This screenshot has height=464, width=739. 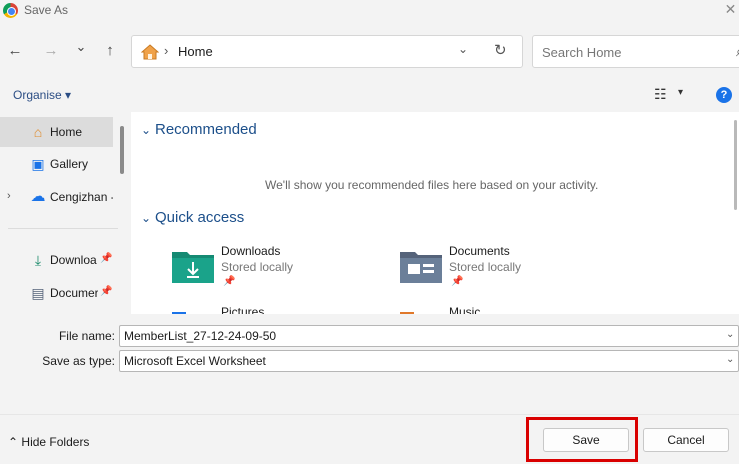 What do you see at coordinates (38, 132) in the screenshot?
I see `home-icon: ⌂` at bounding box center [38, 132].